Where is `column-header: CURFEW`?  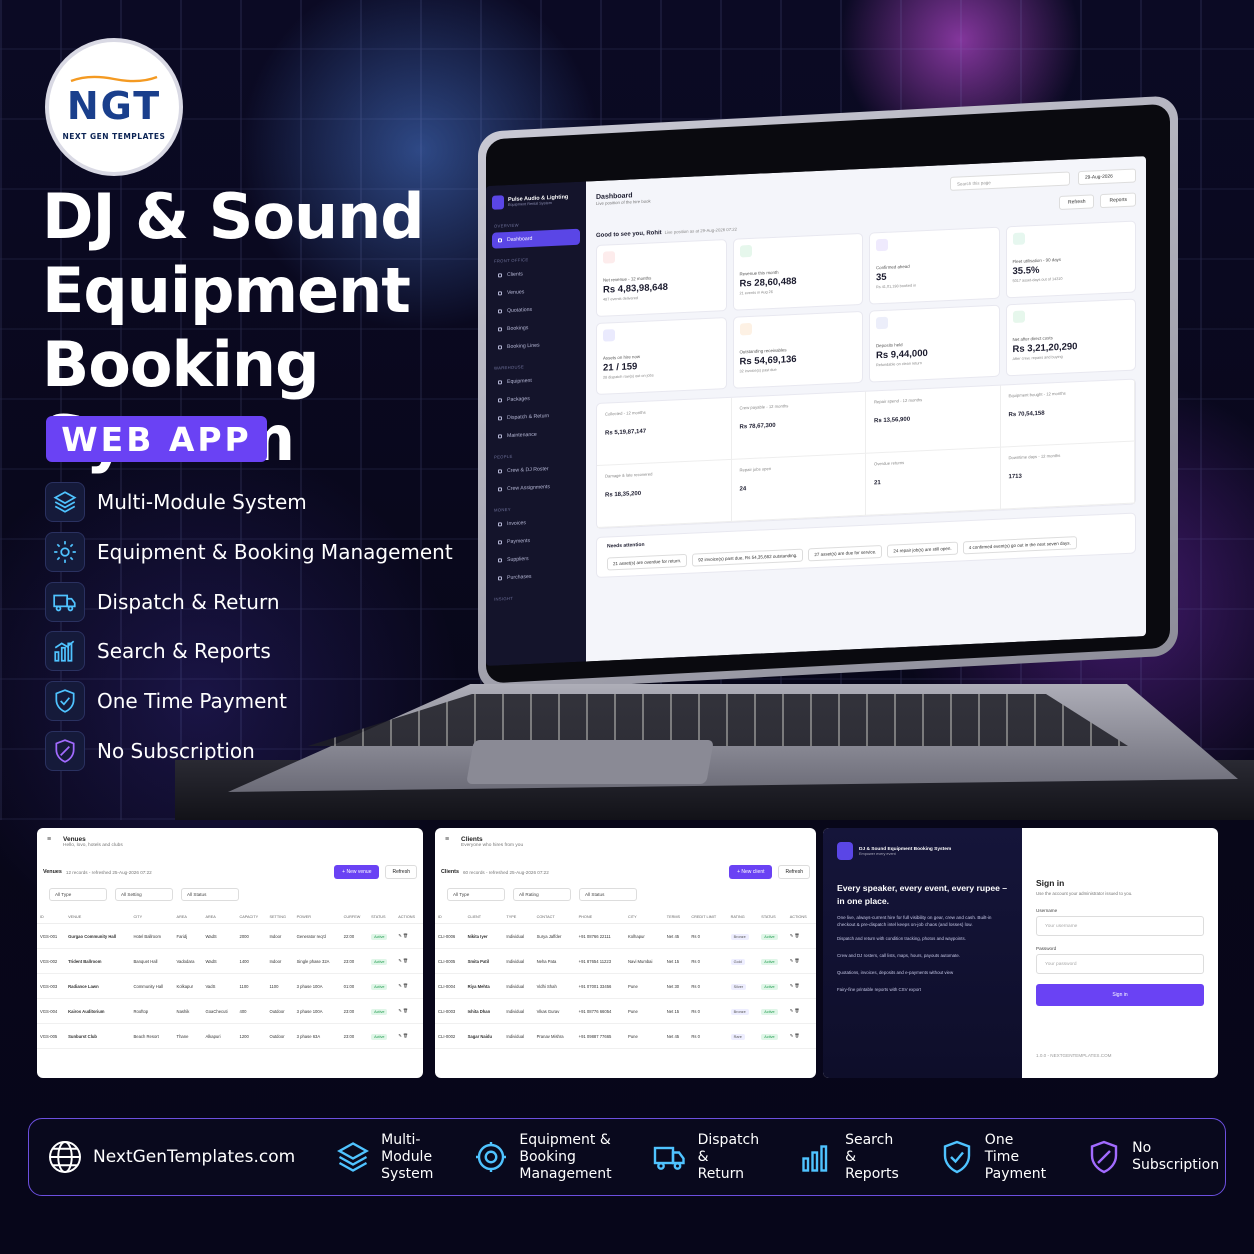 column-header: CURFEW is located at coordinates (354, 917).